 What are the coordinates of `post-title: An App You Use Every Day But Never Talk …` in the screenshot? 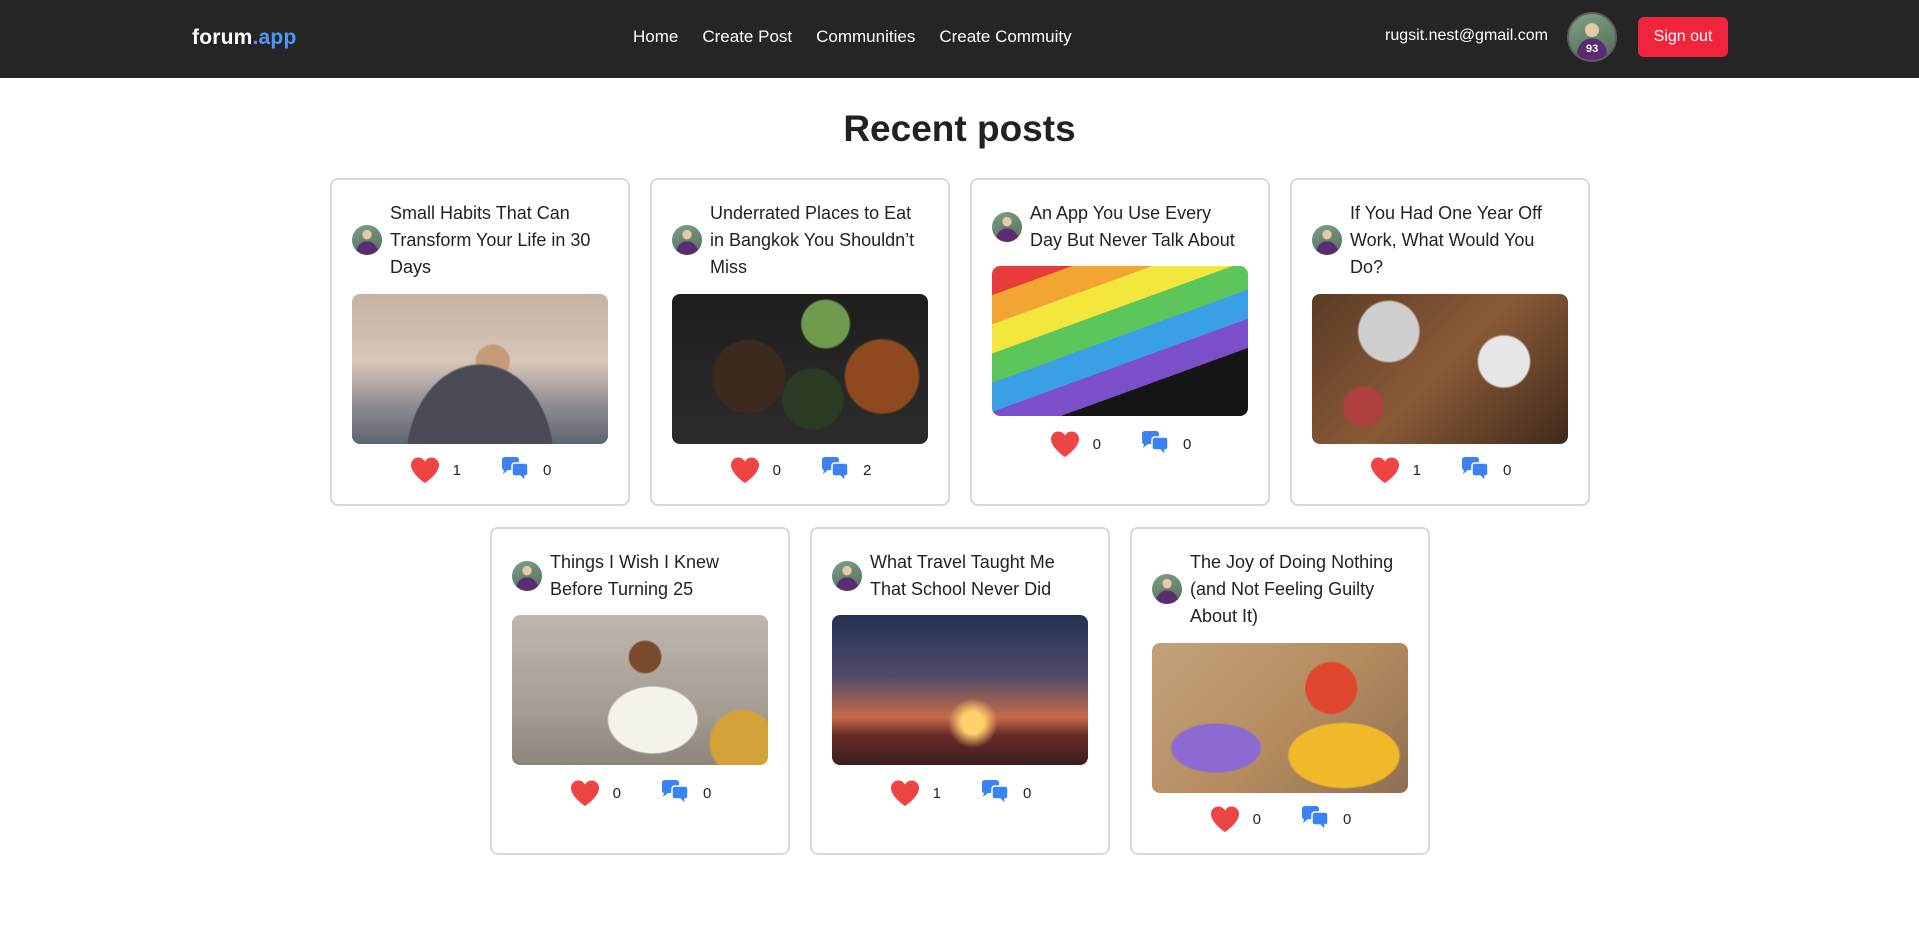 It's located at (1139, 227).